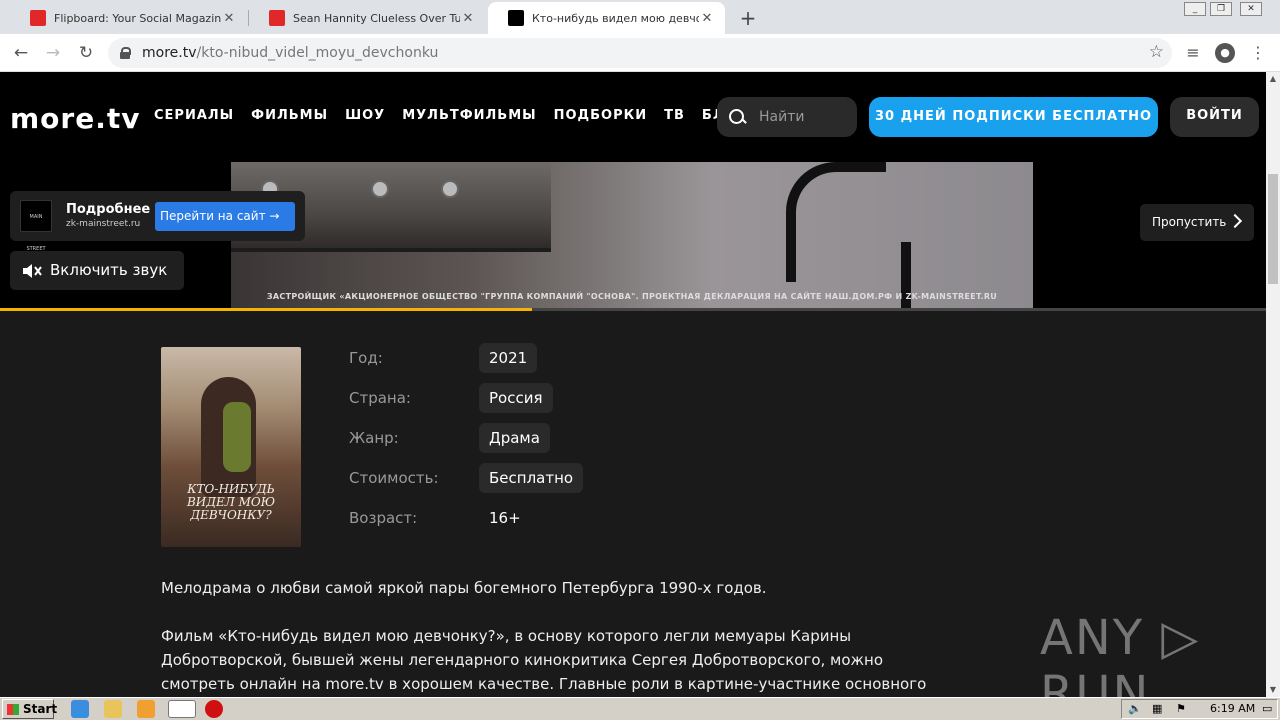 The width and height of the screenshot is (1280, 720). Describe the element at coordinates (748, 18) in the screenshot. I see `new-tab-button: +` at that location.